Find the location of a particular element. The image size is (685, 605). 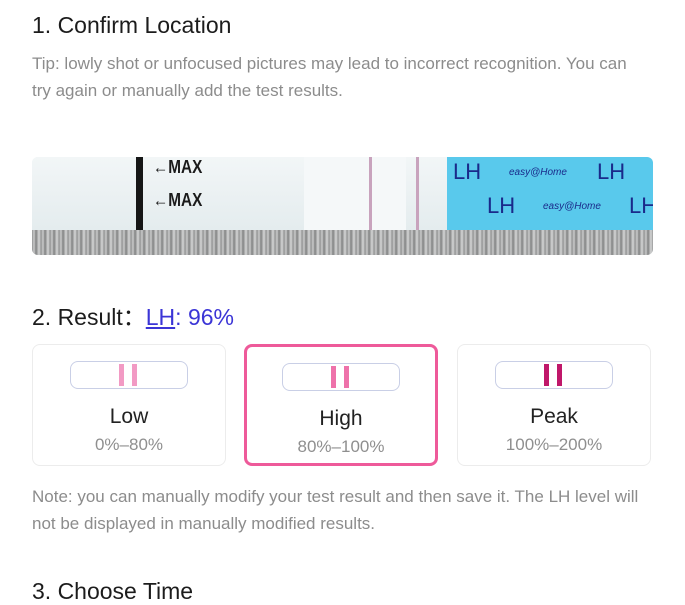

result-option-name: Peak is located at coordinates (554, 416).